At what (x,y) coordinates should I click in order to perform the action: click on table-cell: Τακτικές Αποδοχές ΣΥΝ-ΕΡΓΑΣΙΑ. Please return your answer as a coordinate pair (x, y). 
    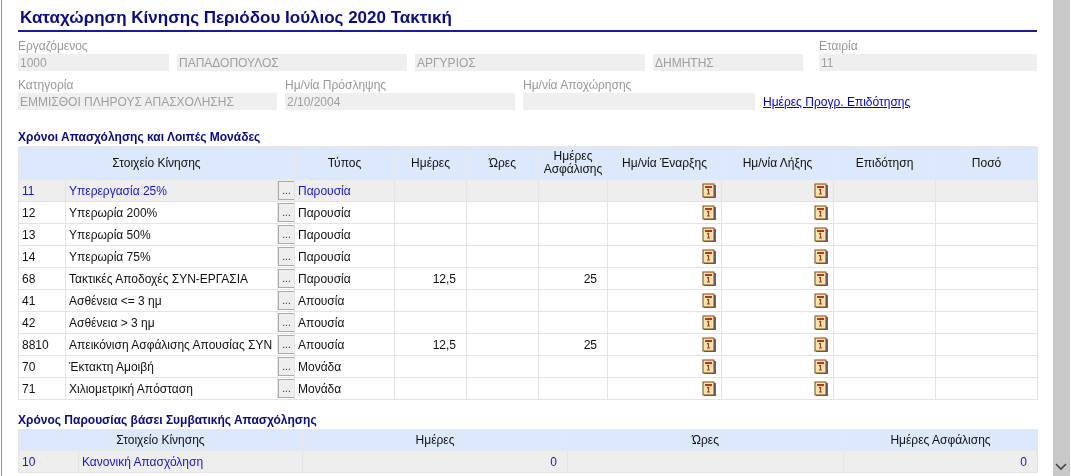
    Looking at the image, I should click on (171, 278).